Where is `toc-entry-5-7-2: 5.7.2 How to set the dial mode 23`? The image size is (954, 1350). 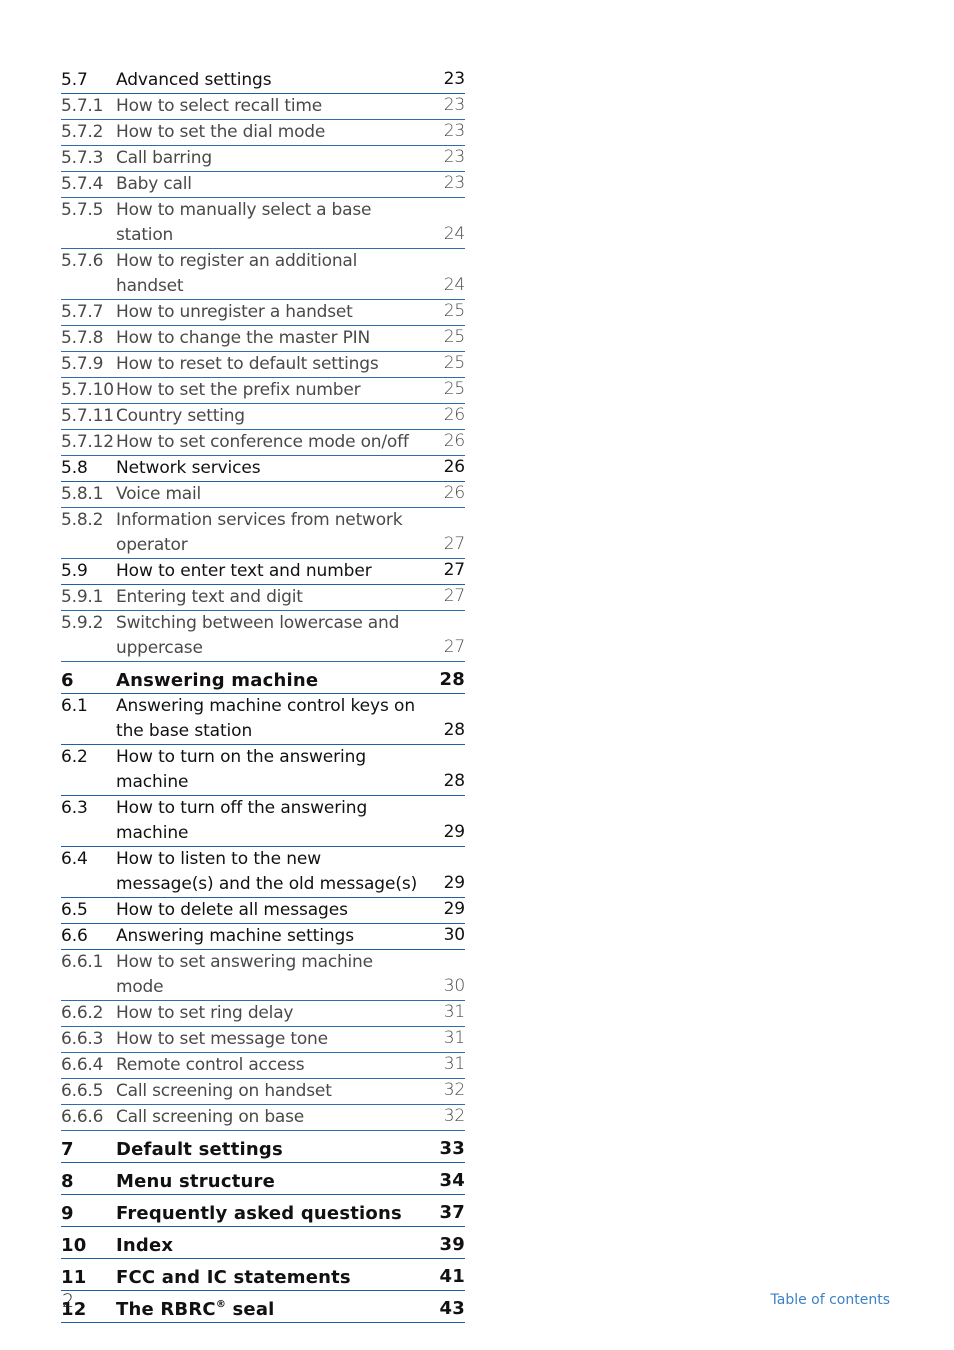
toc-entry-5-7-2: 5.7.2 How to set the dial mode 23 is located at coordinates (263, 133).